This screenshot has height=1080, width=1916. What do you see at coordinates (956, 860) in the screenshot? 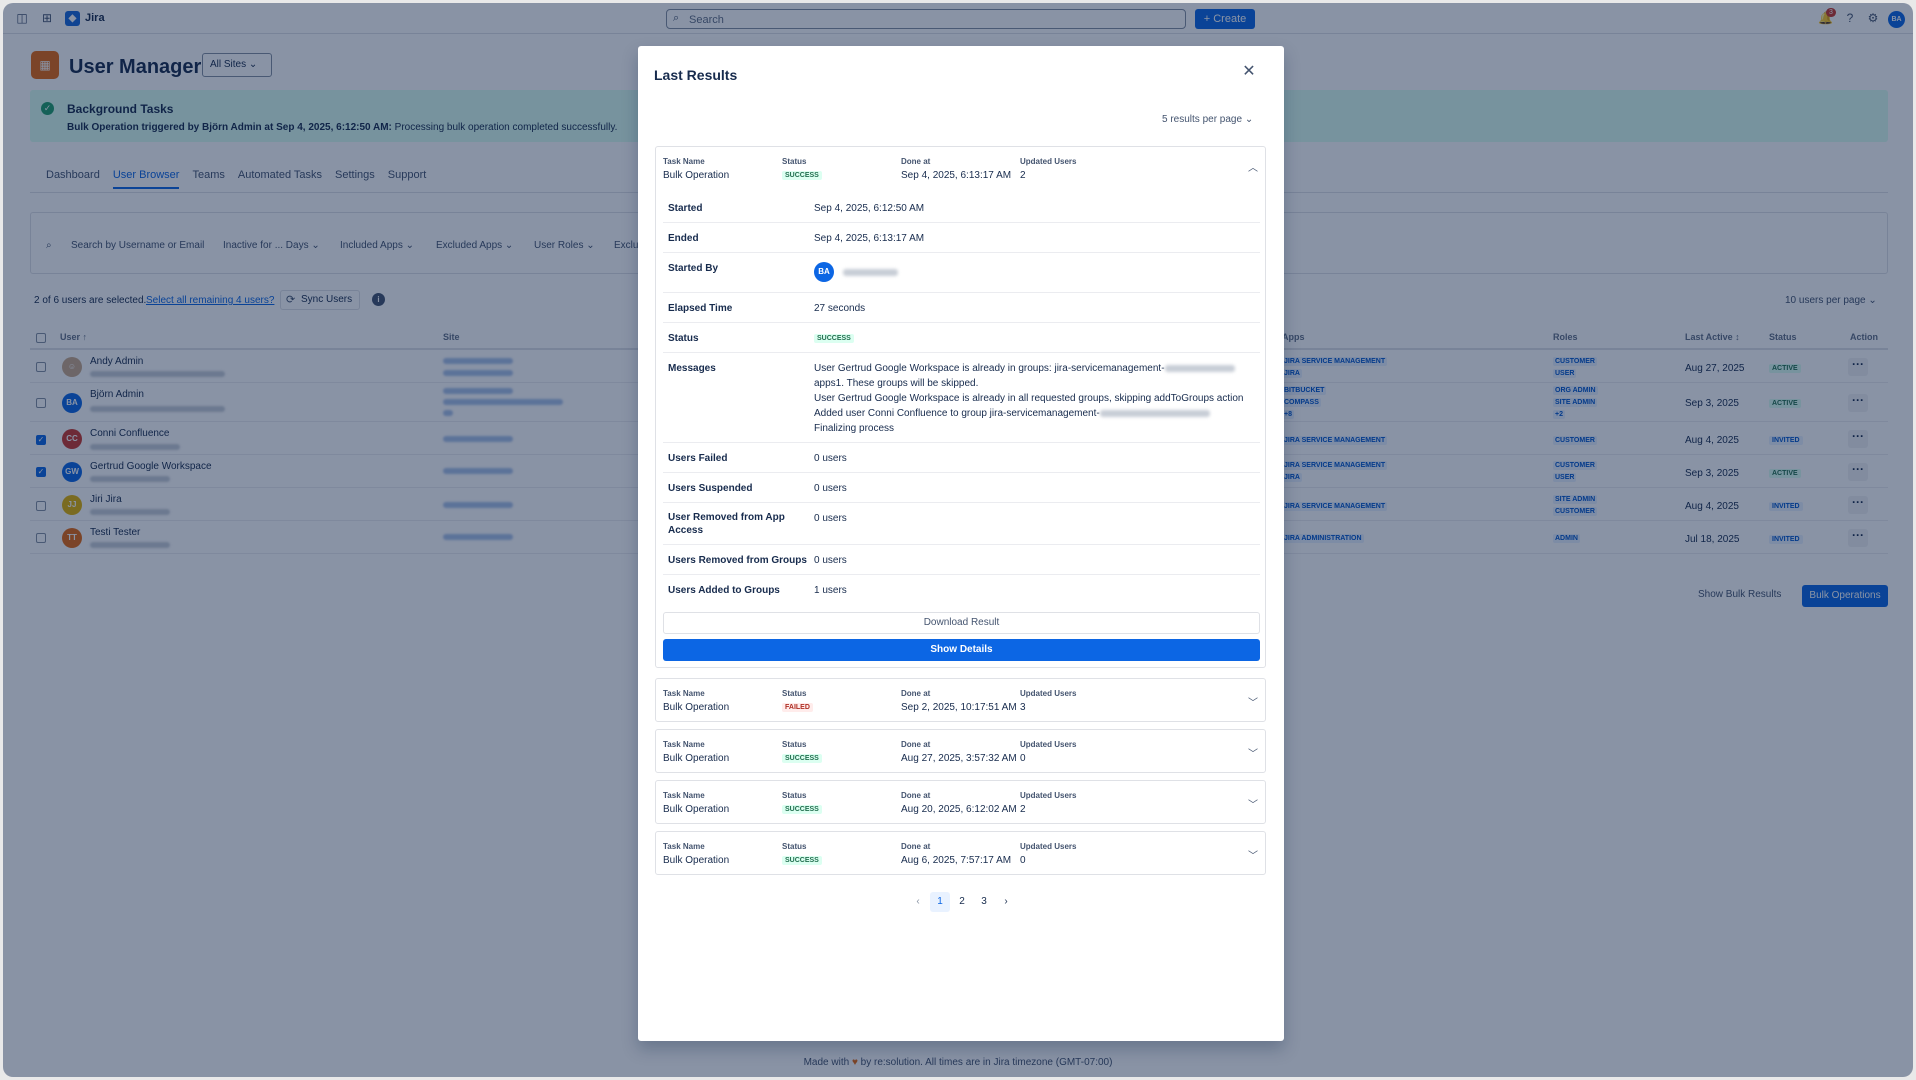
I see `done-at: Aug 6, 2025, 7:57:17 AM` at bounding box center [956, 860].